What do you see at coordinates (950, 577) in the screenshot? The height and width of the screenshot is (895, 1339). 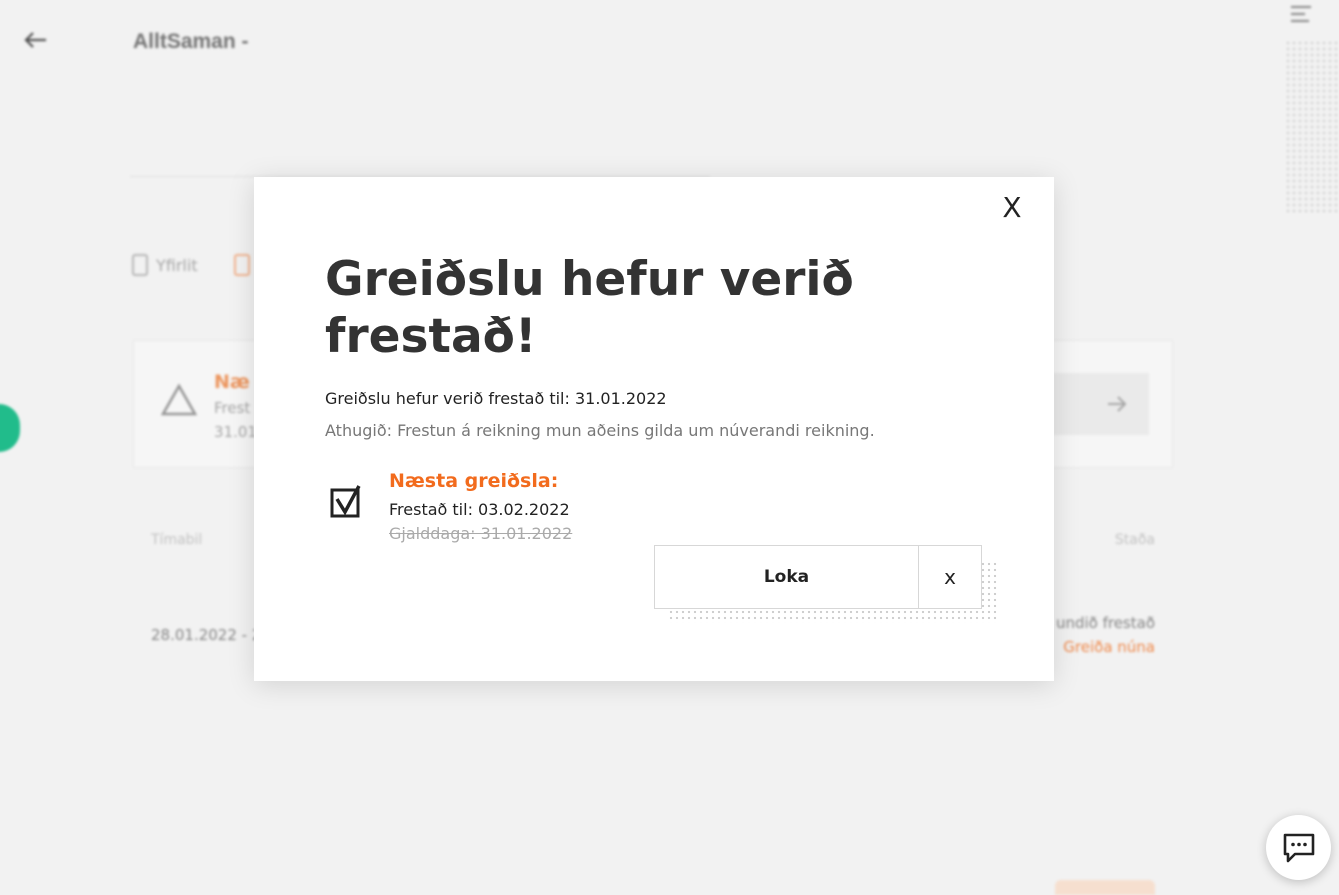 I see `close-x-icon: x` at bounding box center [950, 577].